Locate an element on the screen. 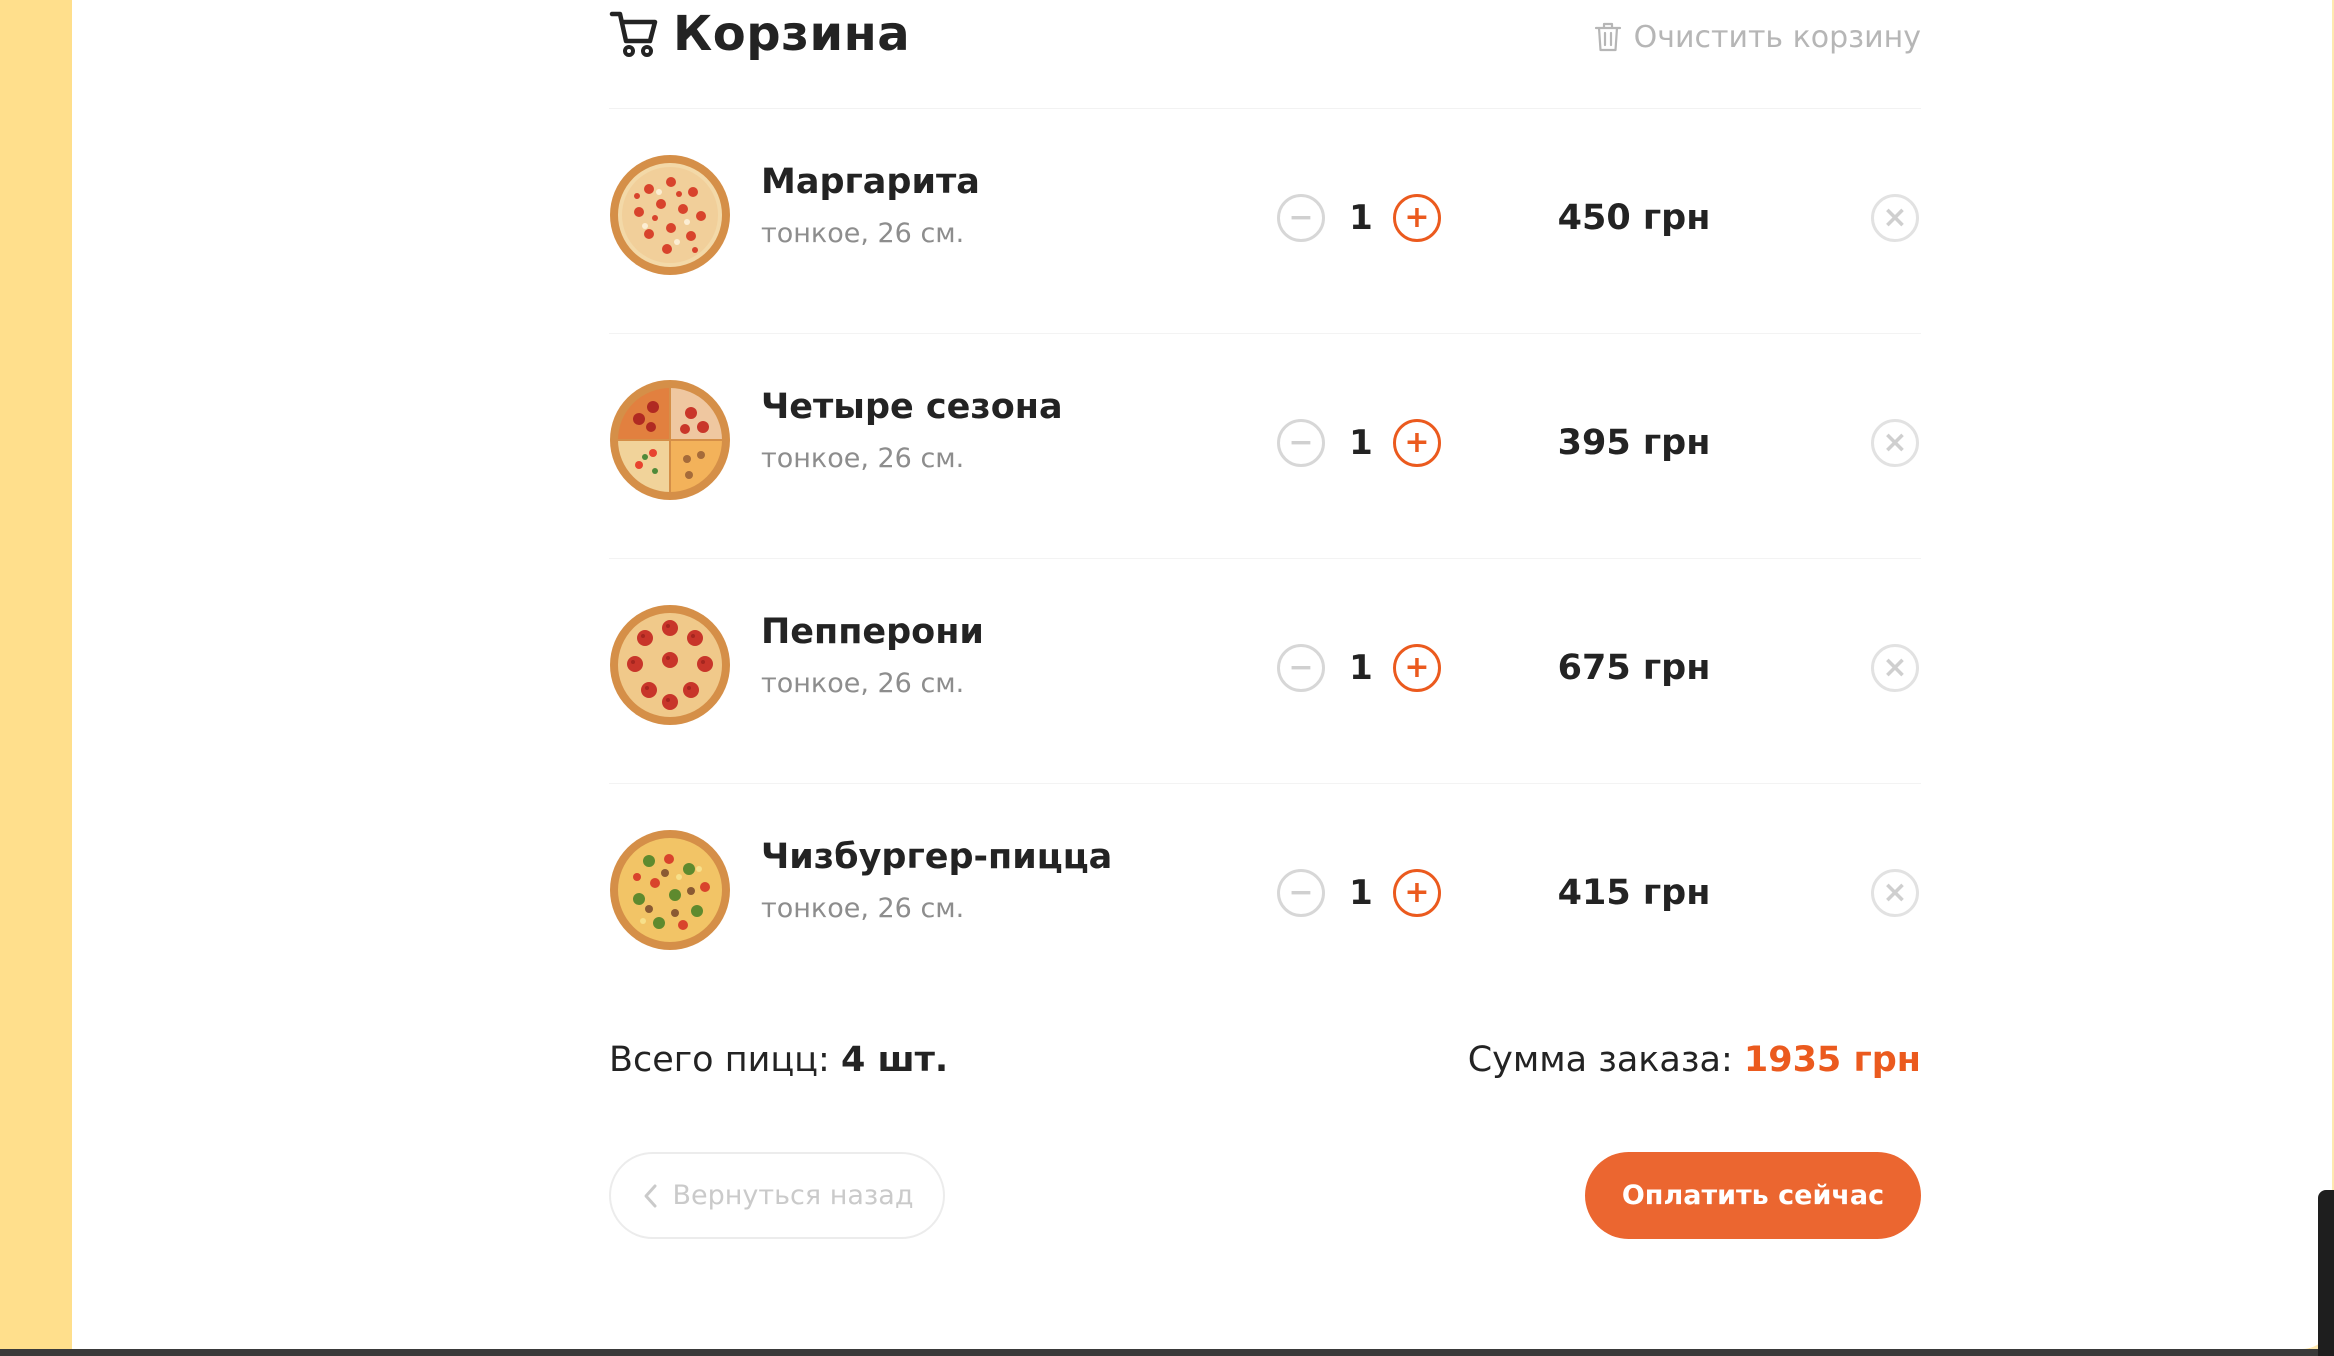 The image size is (2334, 1356). item-price: 450 грн is located at coordinates (1634, 218).